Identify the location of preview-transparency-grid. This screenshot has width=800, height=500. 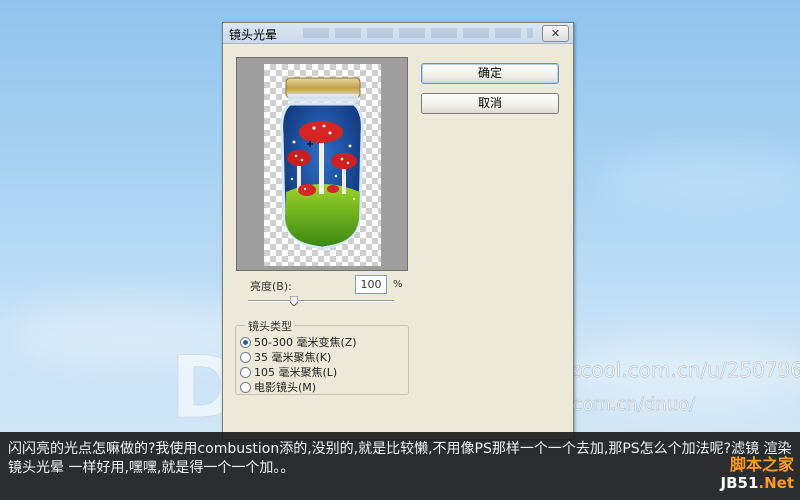
(322, 165).